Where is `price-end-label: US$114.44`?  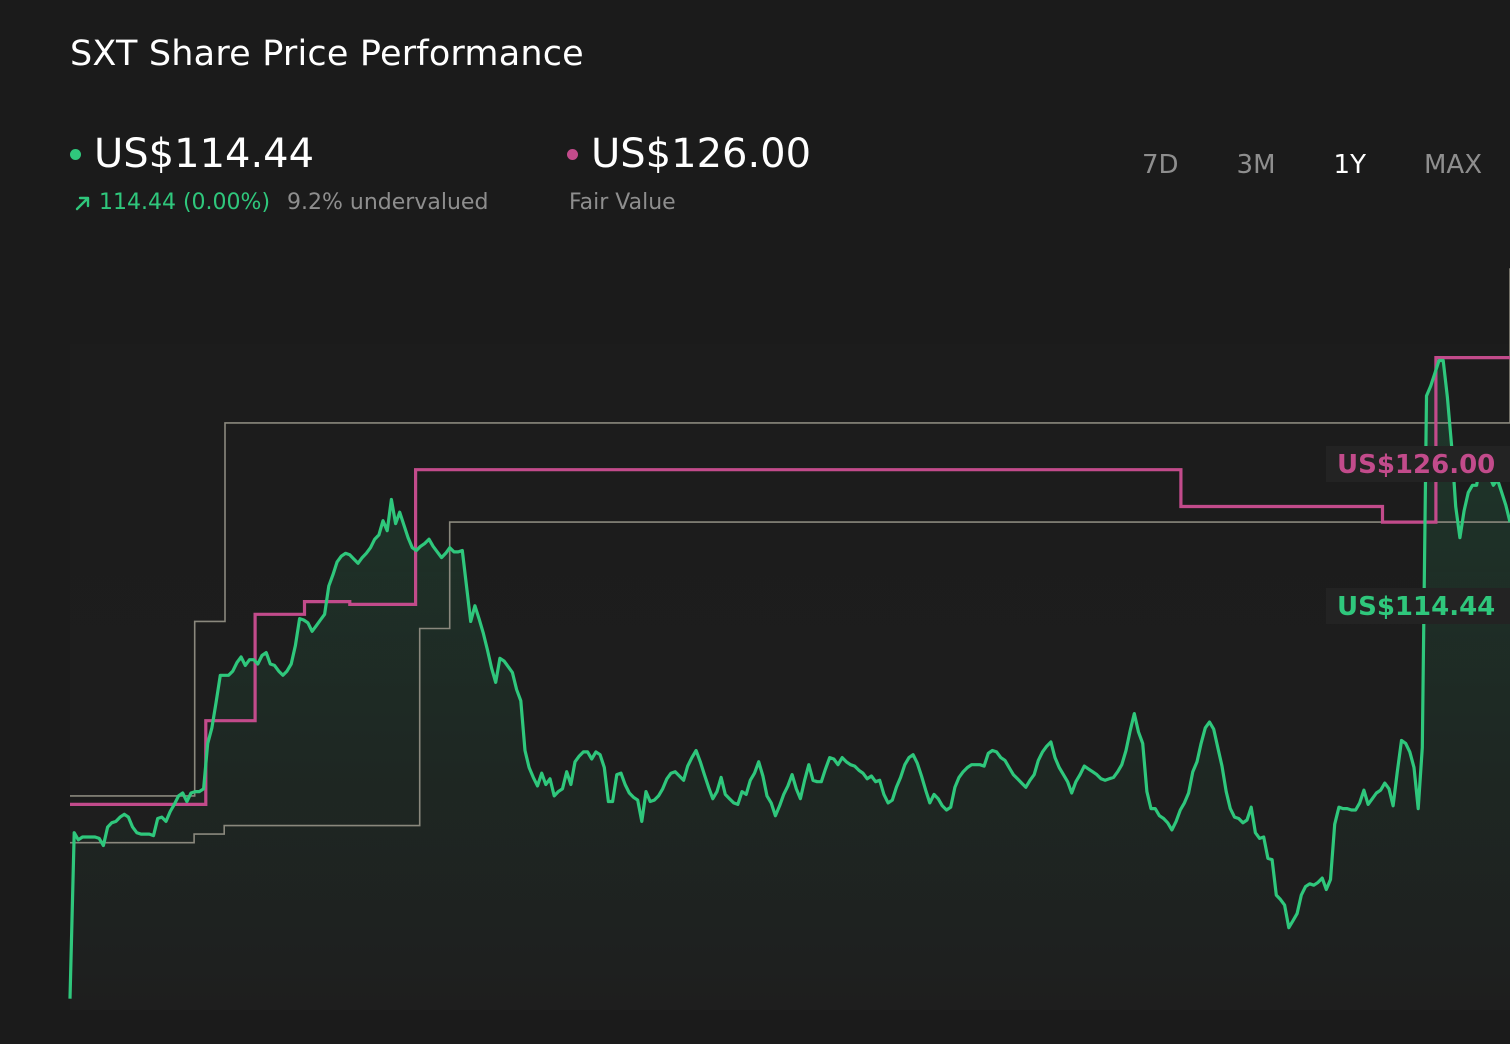 price-end-label: US$114.44 is located at coordinates (1416, 607).